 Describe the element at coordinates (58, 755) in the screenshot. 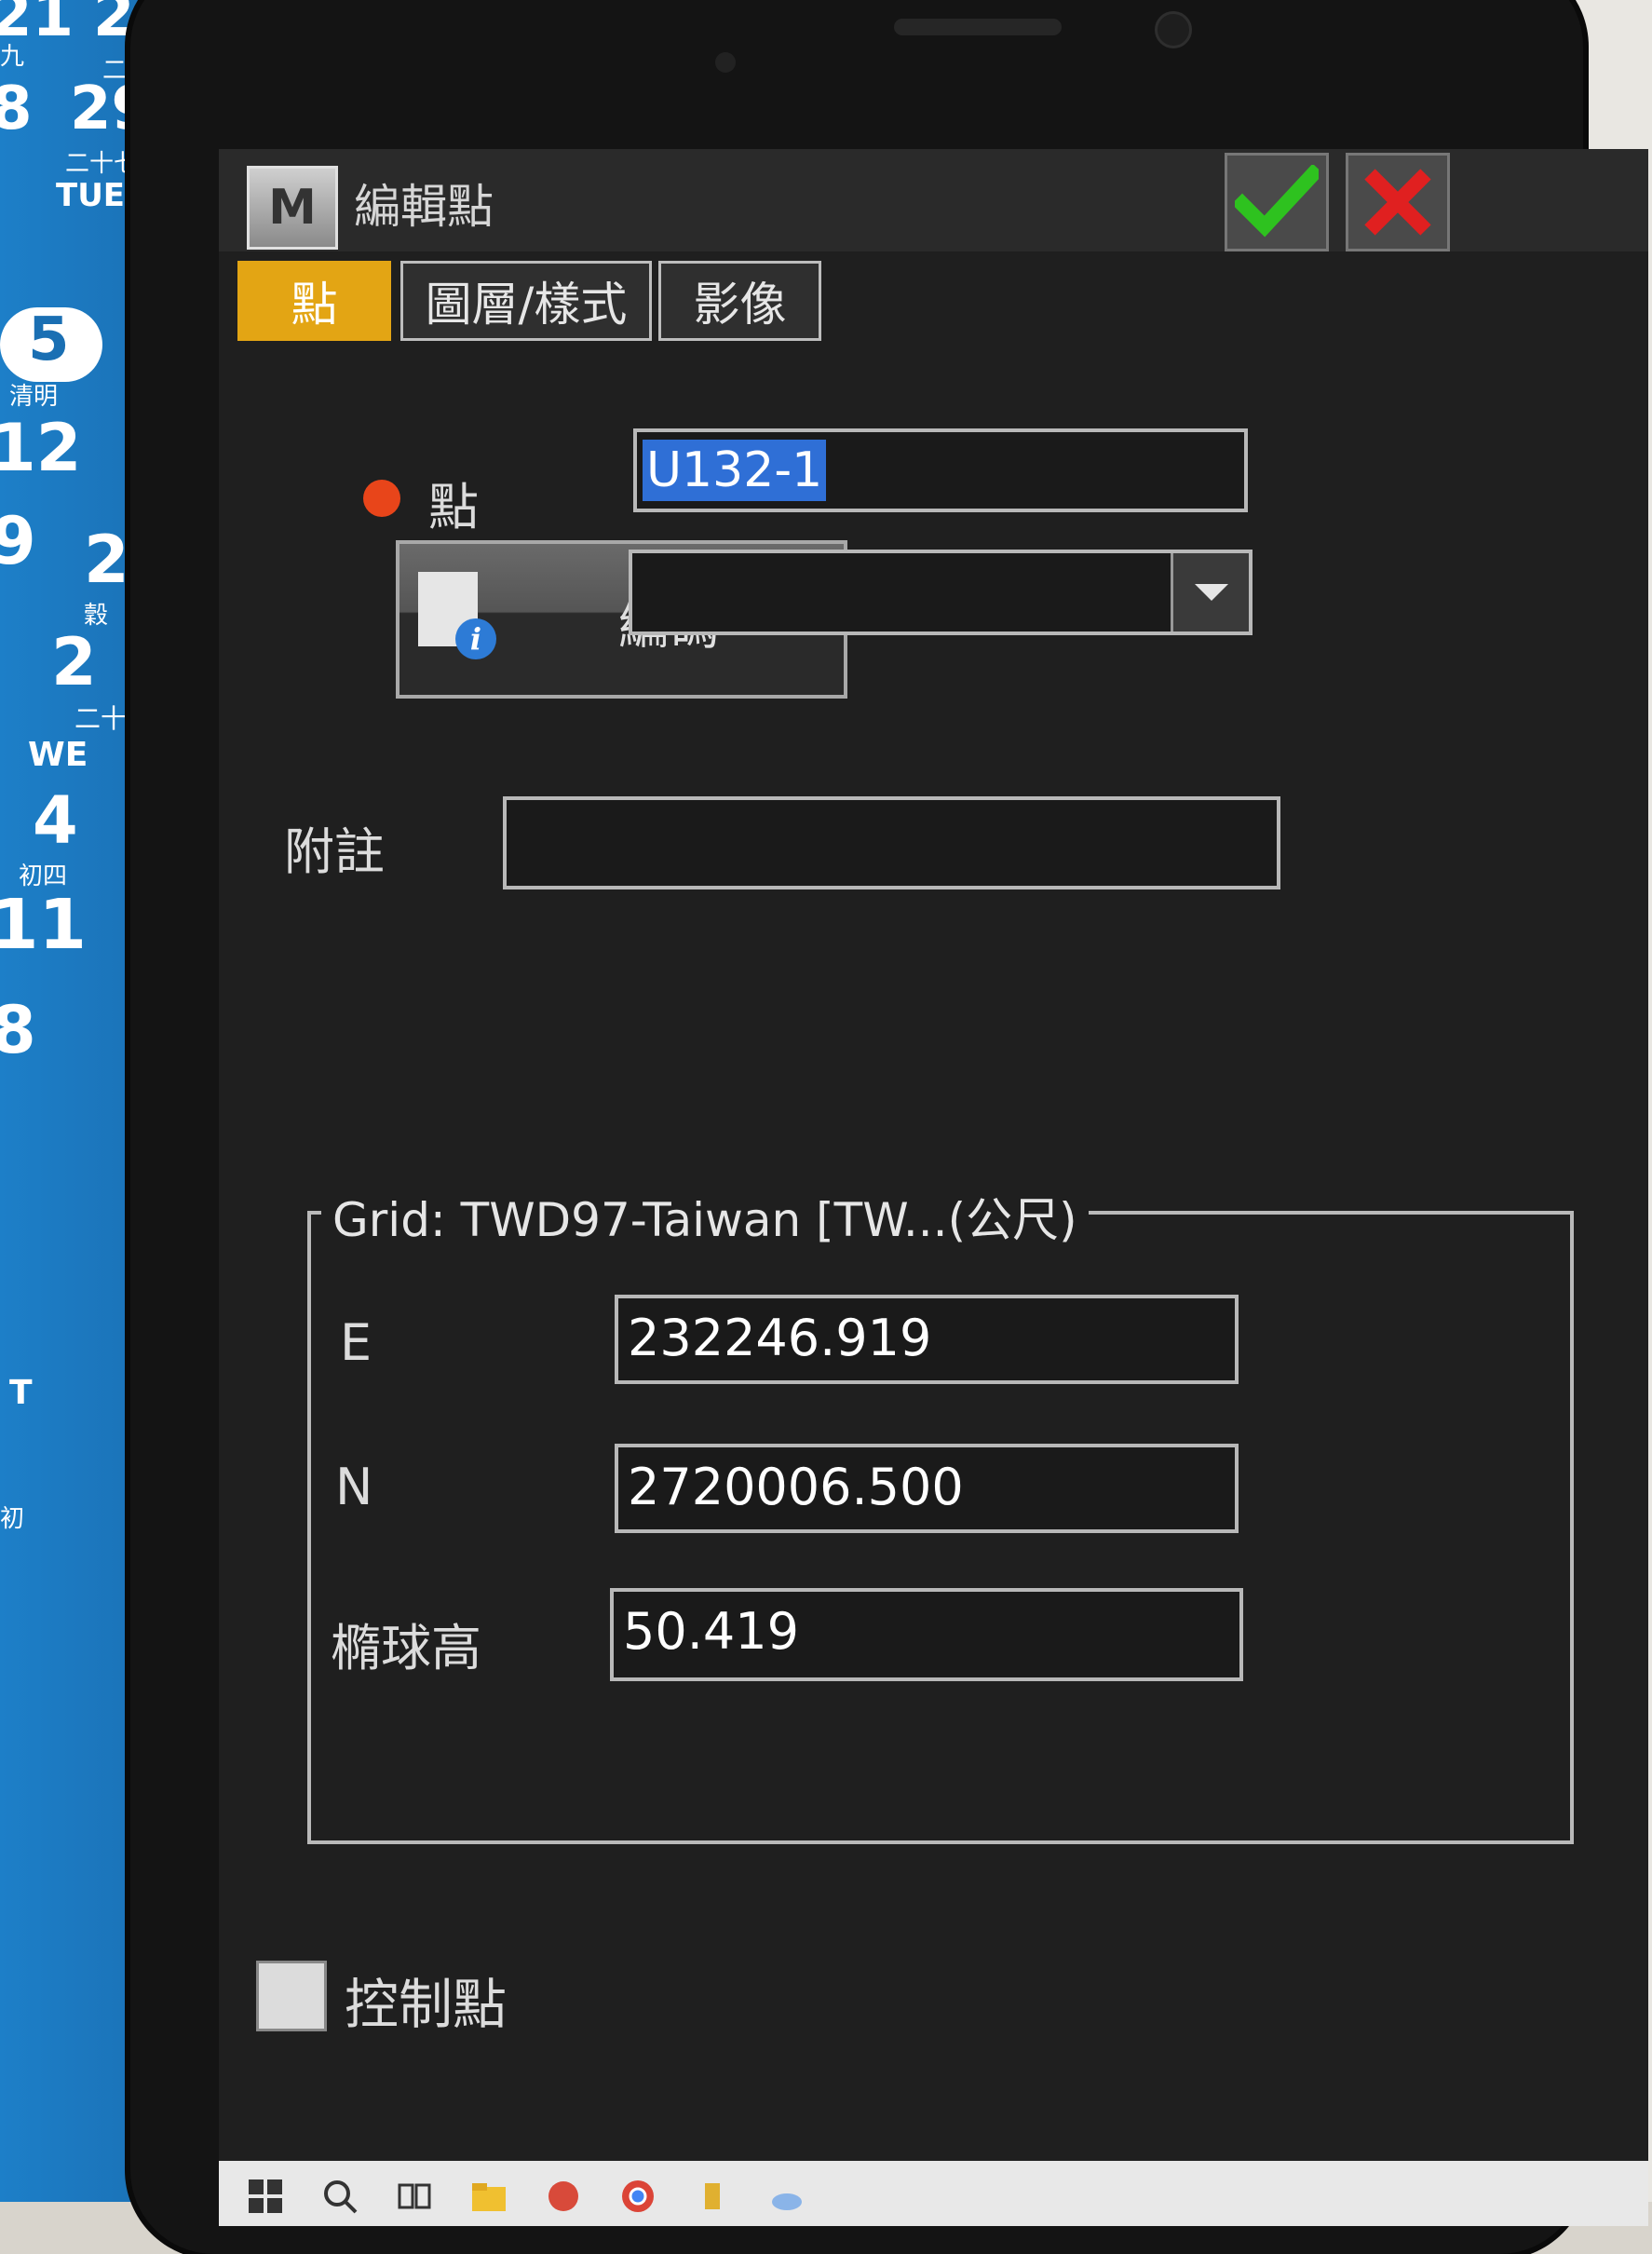

I see `calendar-label: WE` at that location.